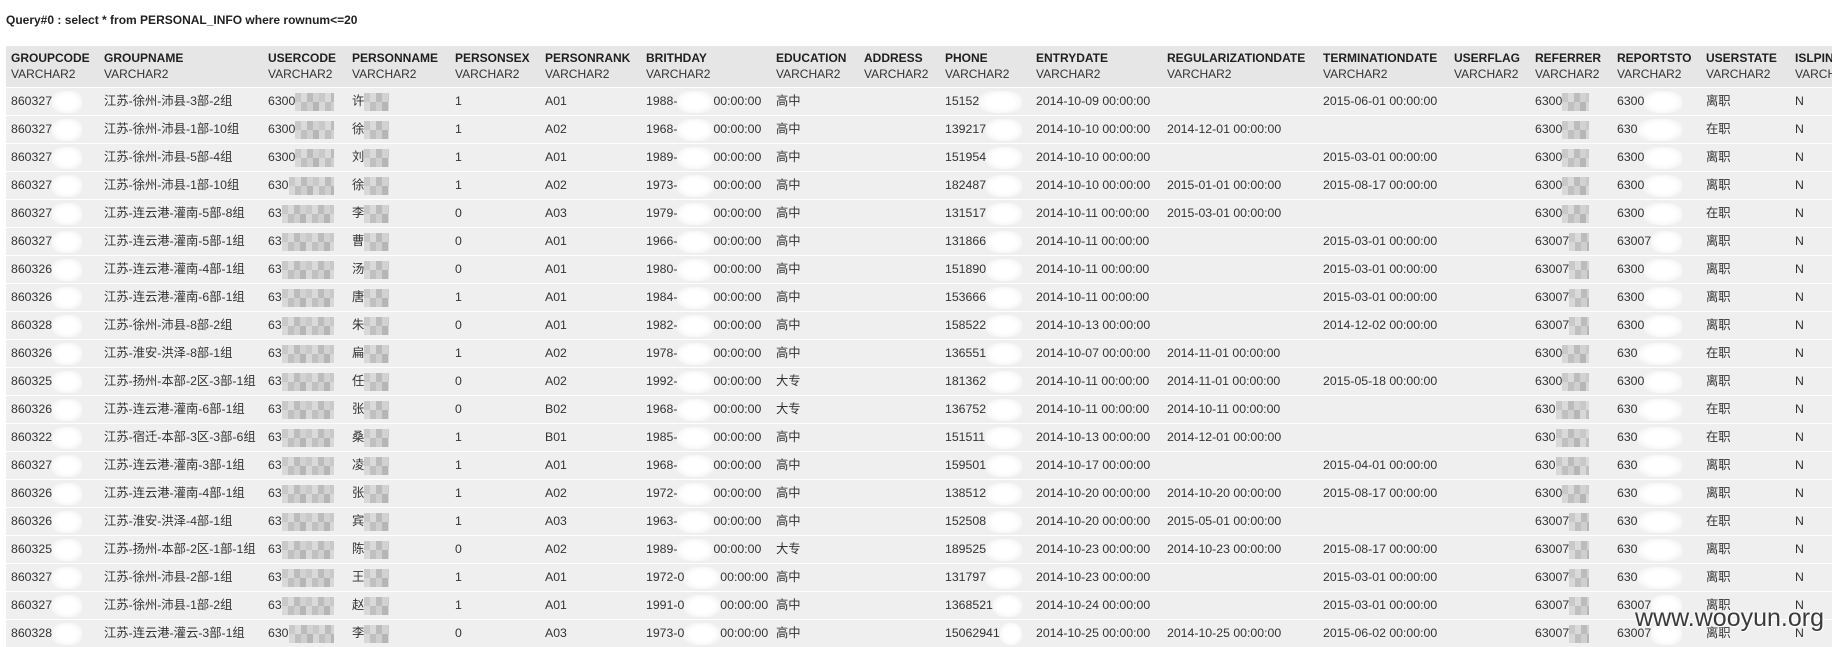 The height and width of the screenshot is (647, 1832). What do you see at coordinates (962, 101) in the screenshot?
I see `value-visible: 15152` at bounding box center [962, 101].